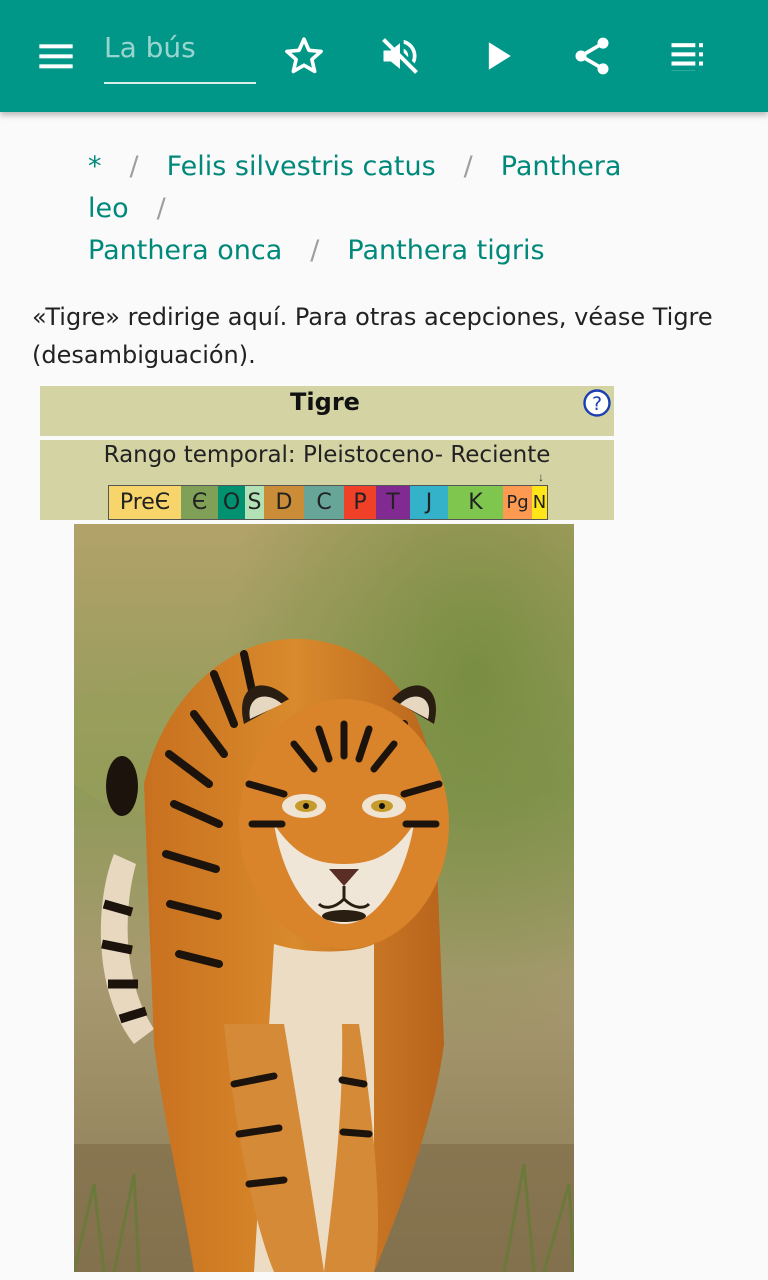  I want to click on taxobox-title: Tigre, so click(325, 402).